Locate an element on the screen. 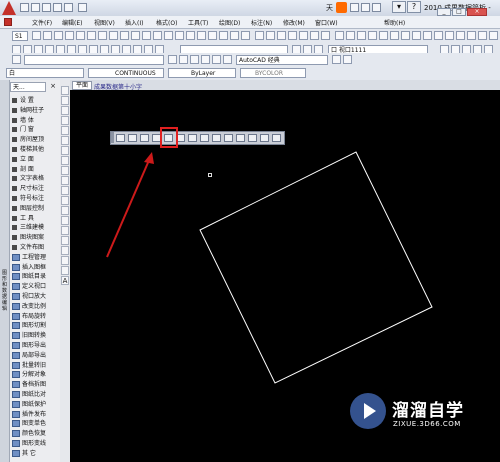 The height and width of the screenshot is (462, 500). text-a-icon: A is located at coordinates (65, 280).